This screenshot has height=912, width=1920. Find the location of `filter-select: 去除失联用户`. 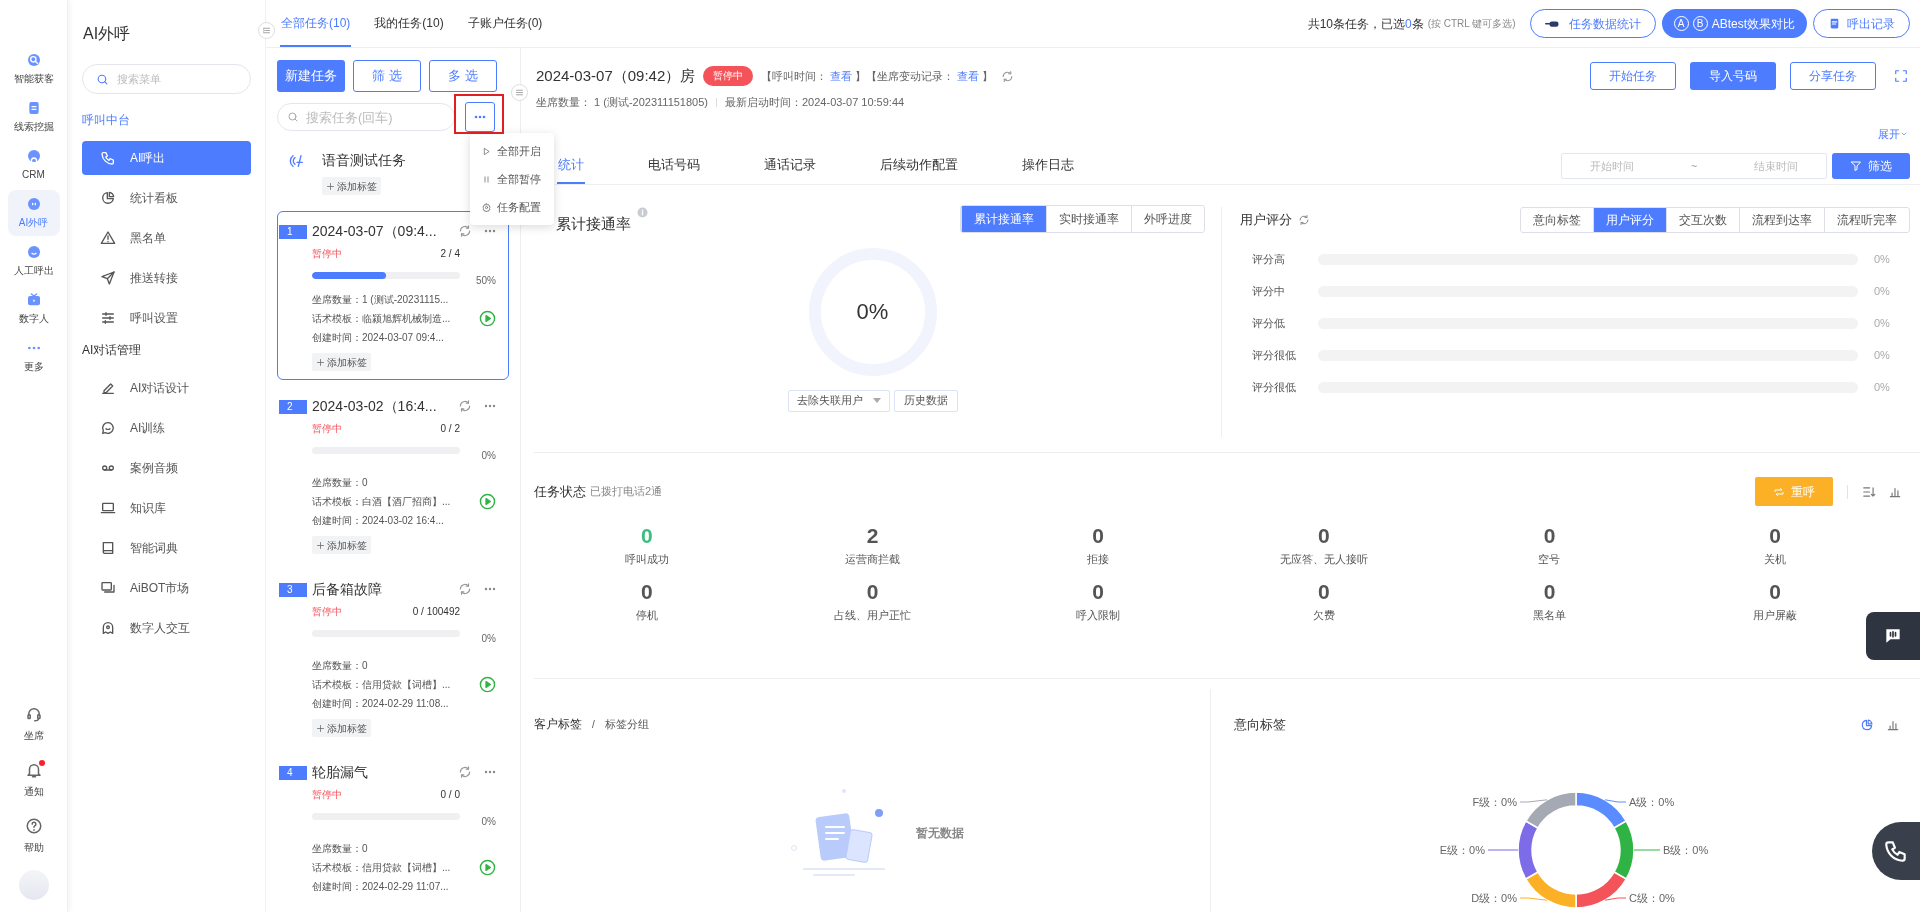

filter-select: 去除失联用户 is located at coordinates (838, 400).